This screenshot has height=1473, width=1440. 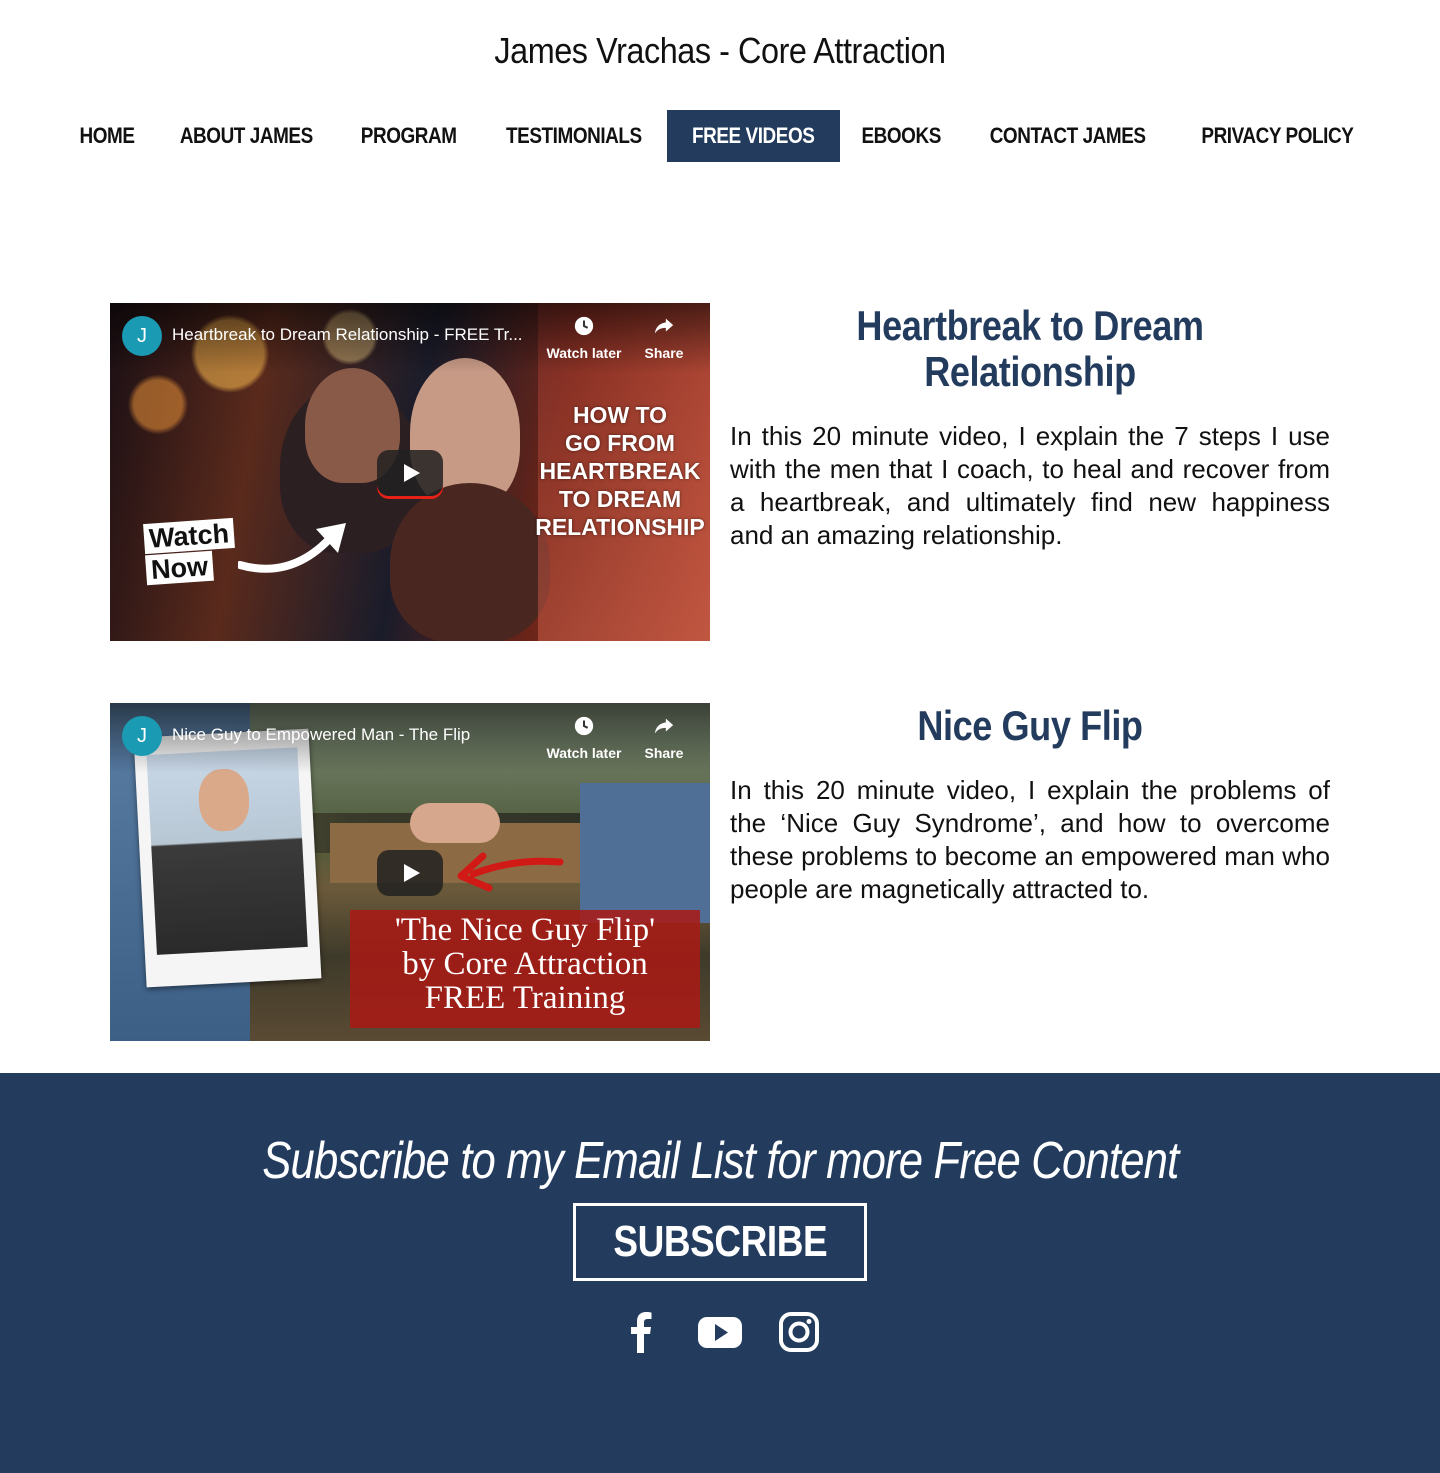 I want to click on nav-item-label: EBOOKS, so click(x=901, y=135).